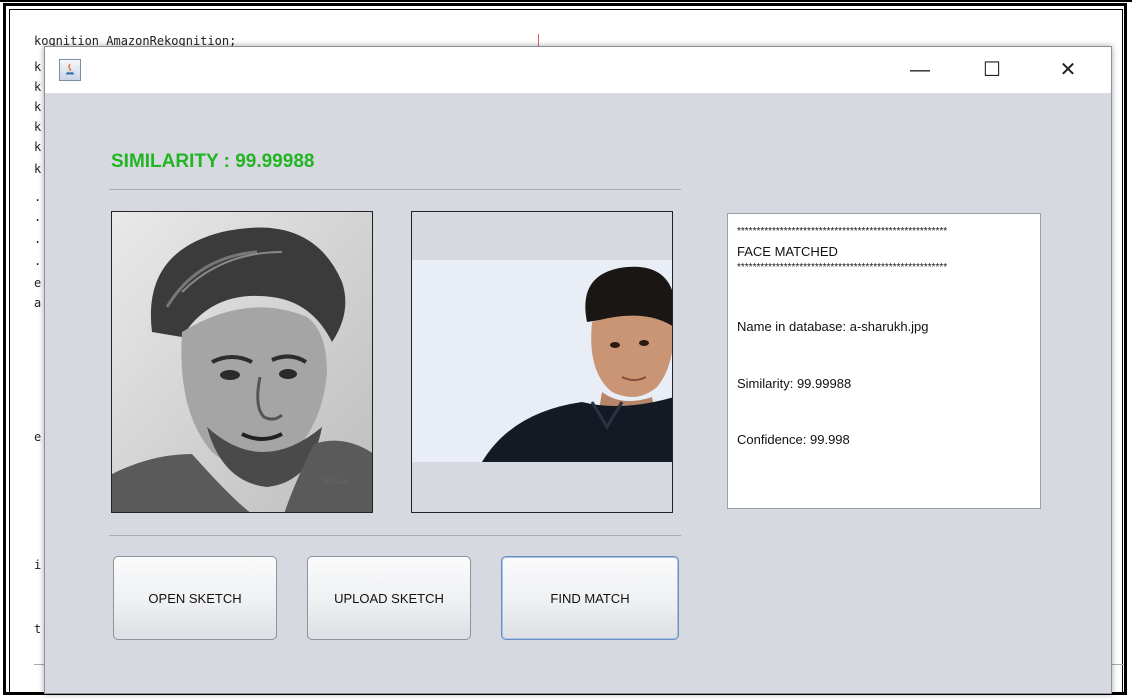  What do you see at coordinates (920, 70) in the screenshot?
I see `minimize-button: —` at bounding box center [920, 70].